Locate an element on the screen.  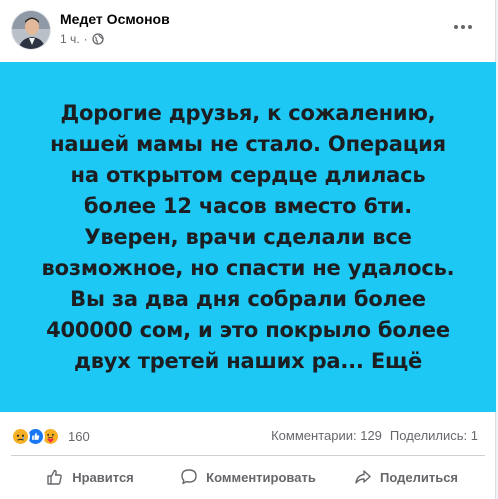
globe-icon is located at coordinates (97, 39).